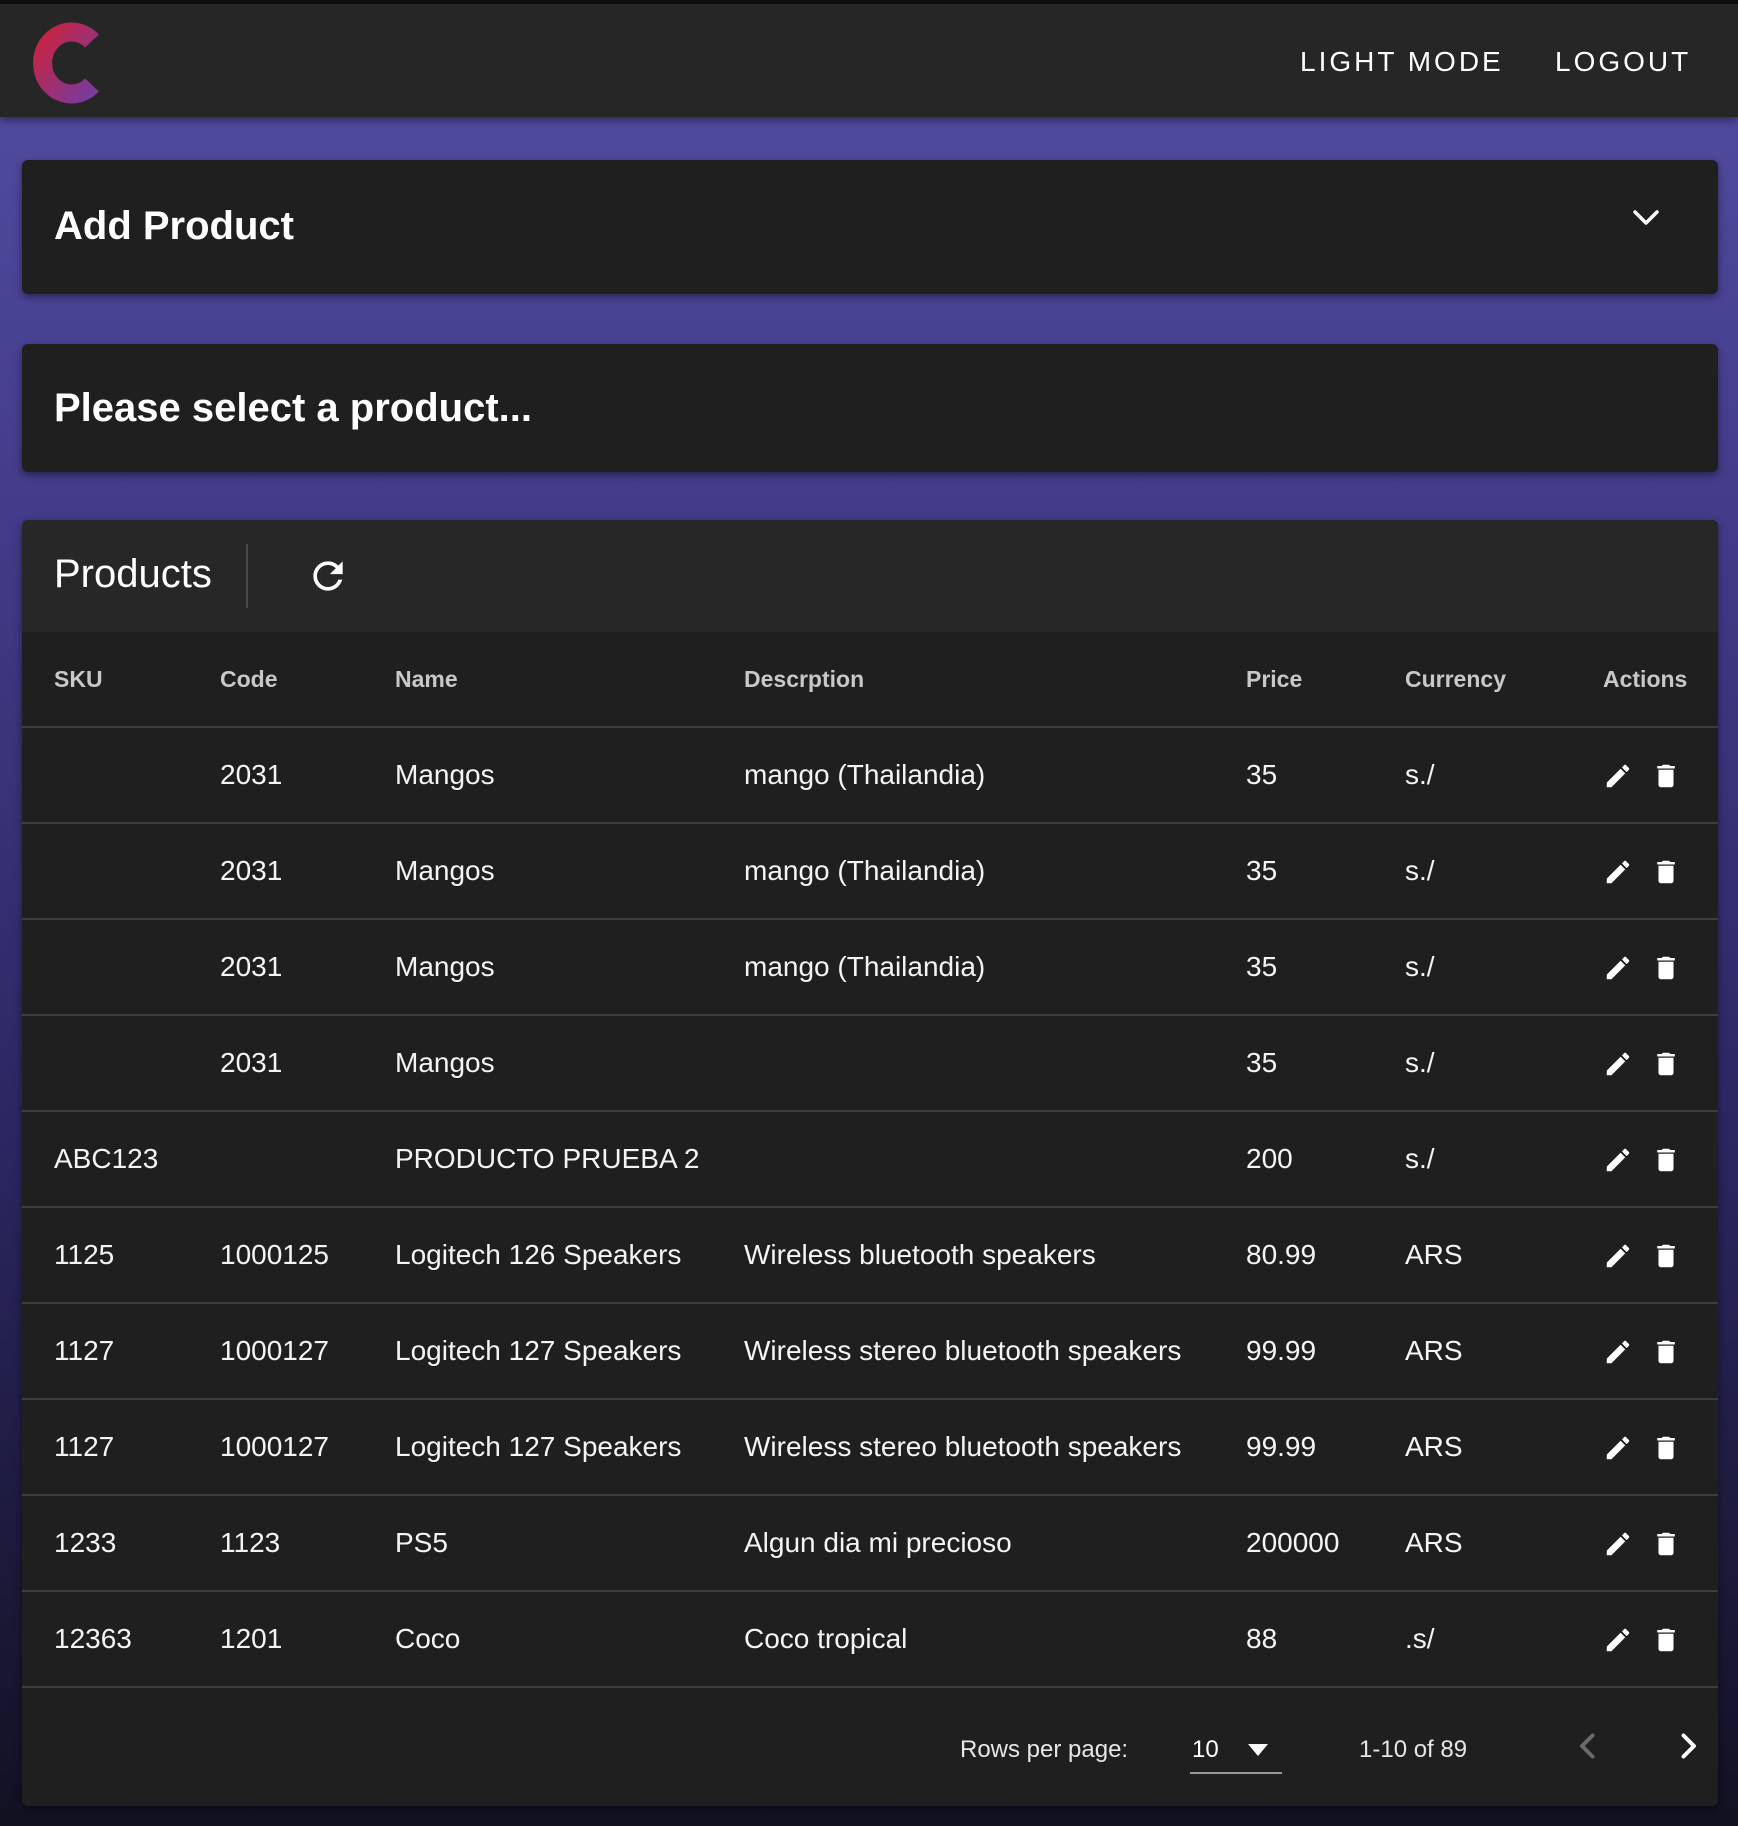 The image size is (1738, 1826). Describe the element at coordinates (121, 680) in the screenshot. I see `column-header-sku: SKU` at that location.